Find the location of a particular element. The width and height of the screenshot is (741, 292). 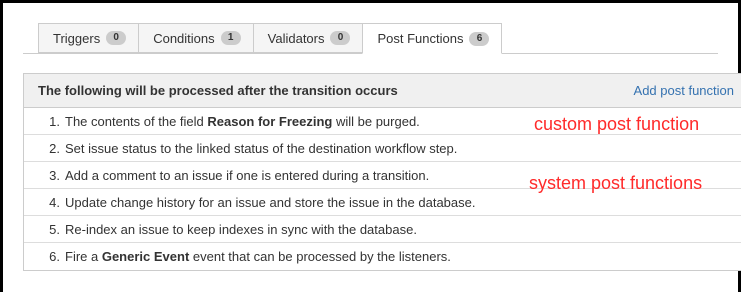

item-text-pre: The contents of the field is located at coordinates (136, 121).